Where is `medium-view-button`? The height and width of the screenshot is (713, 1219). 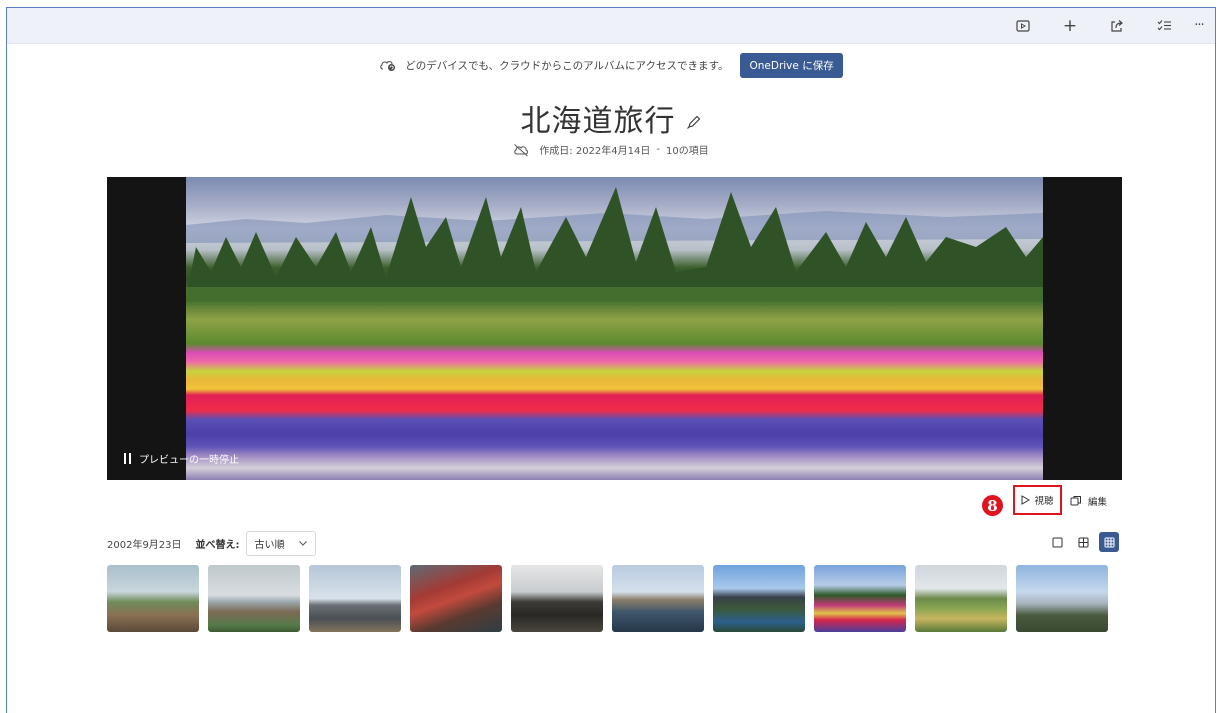 medium-view-button is located at coordinates (1083, 542).